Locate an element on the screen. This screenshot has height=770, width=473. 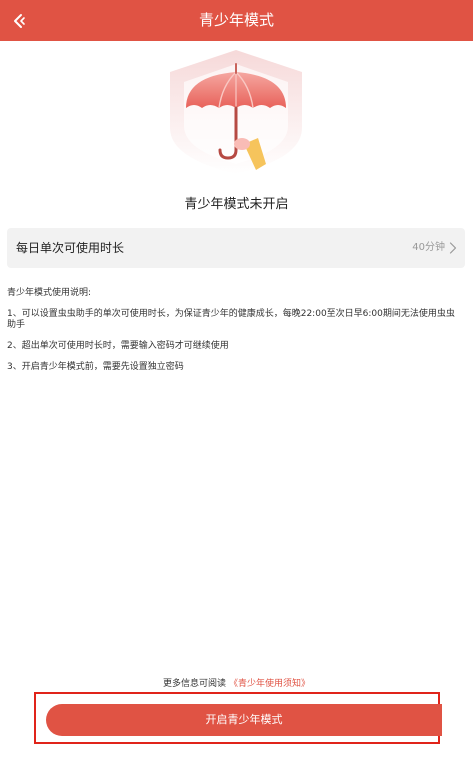
youth-notice-link: 《青少年使用须知》 is located at coordinates (269, 684).